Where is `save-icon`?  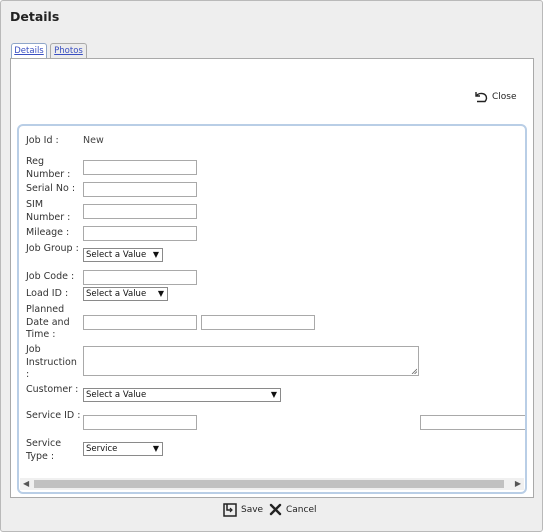
save-icon is located at coordinates (230, 510).